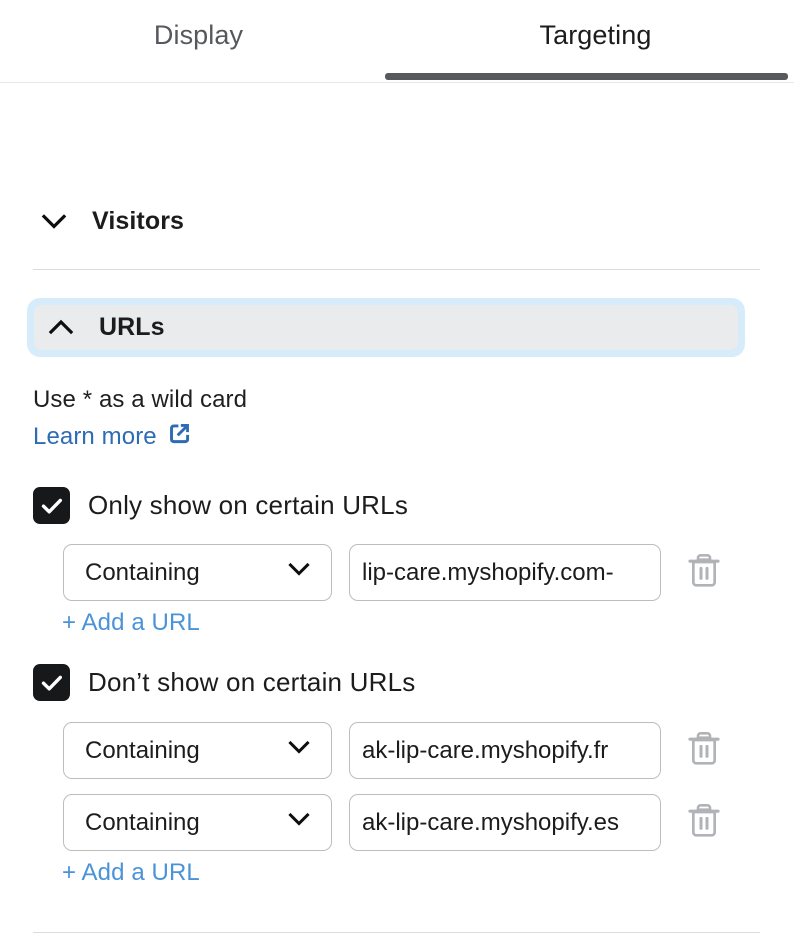  I want to click on tab-targeting: Targeting, so click(595, 41).